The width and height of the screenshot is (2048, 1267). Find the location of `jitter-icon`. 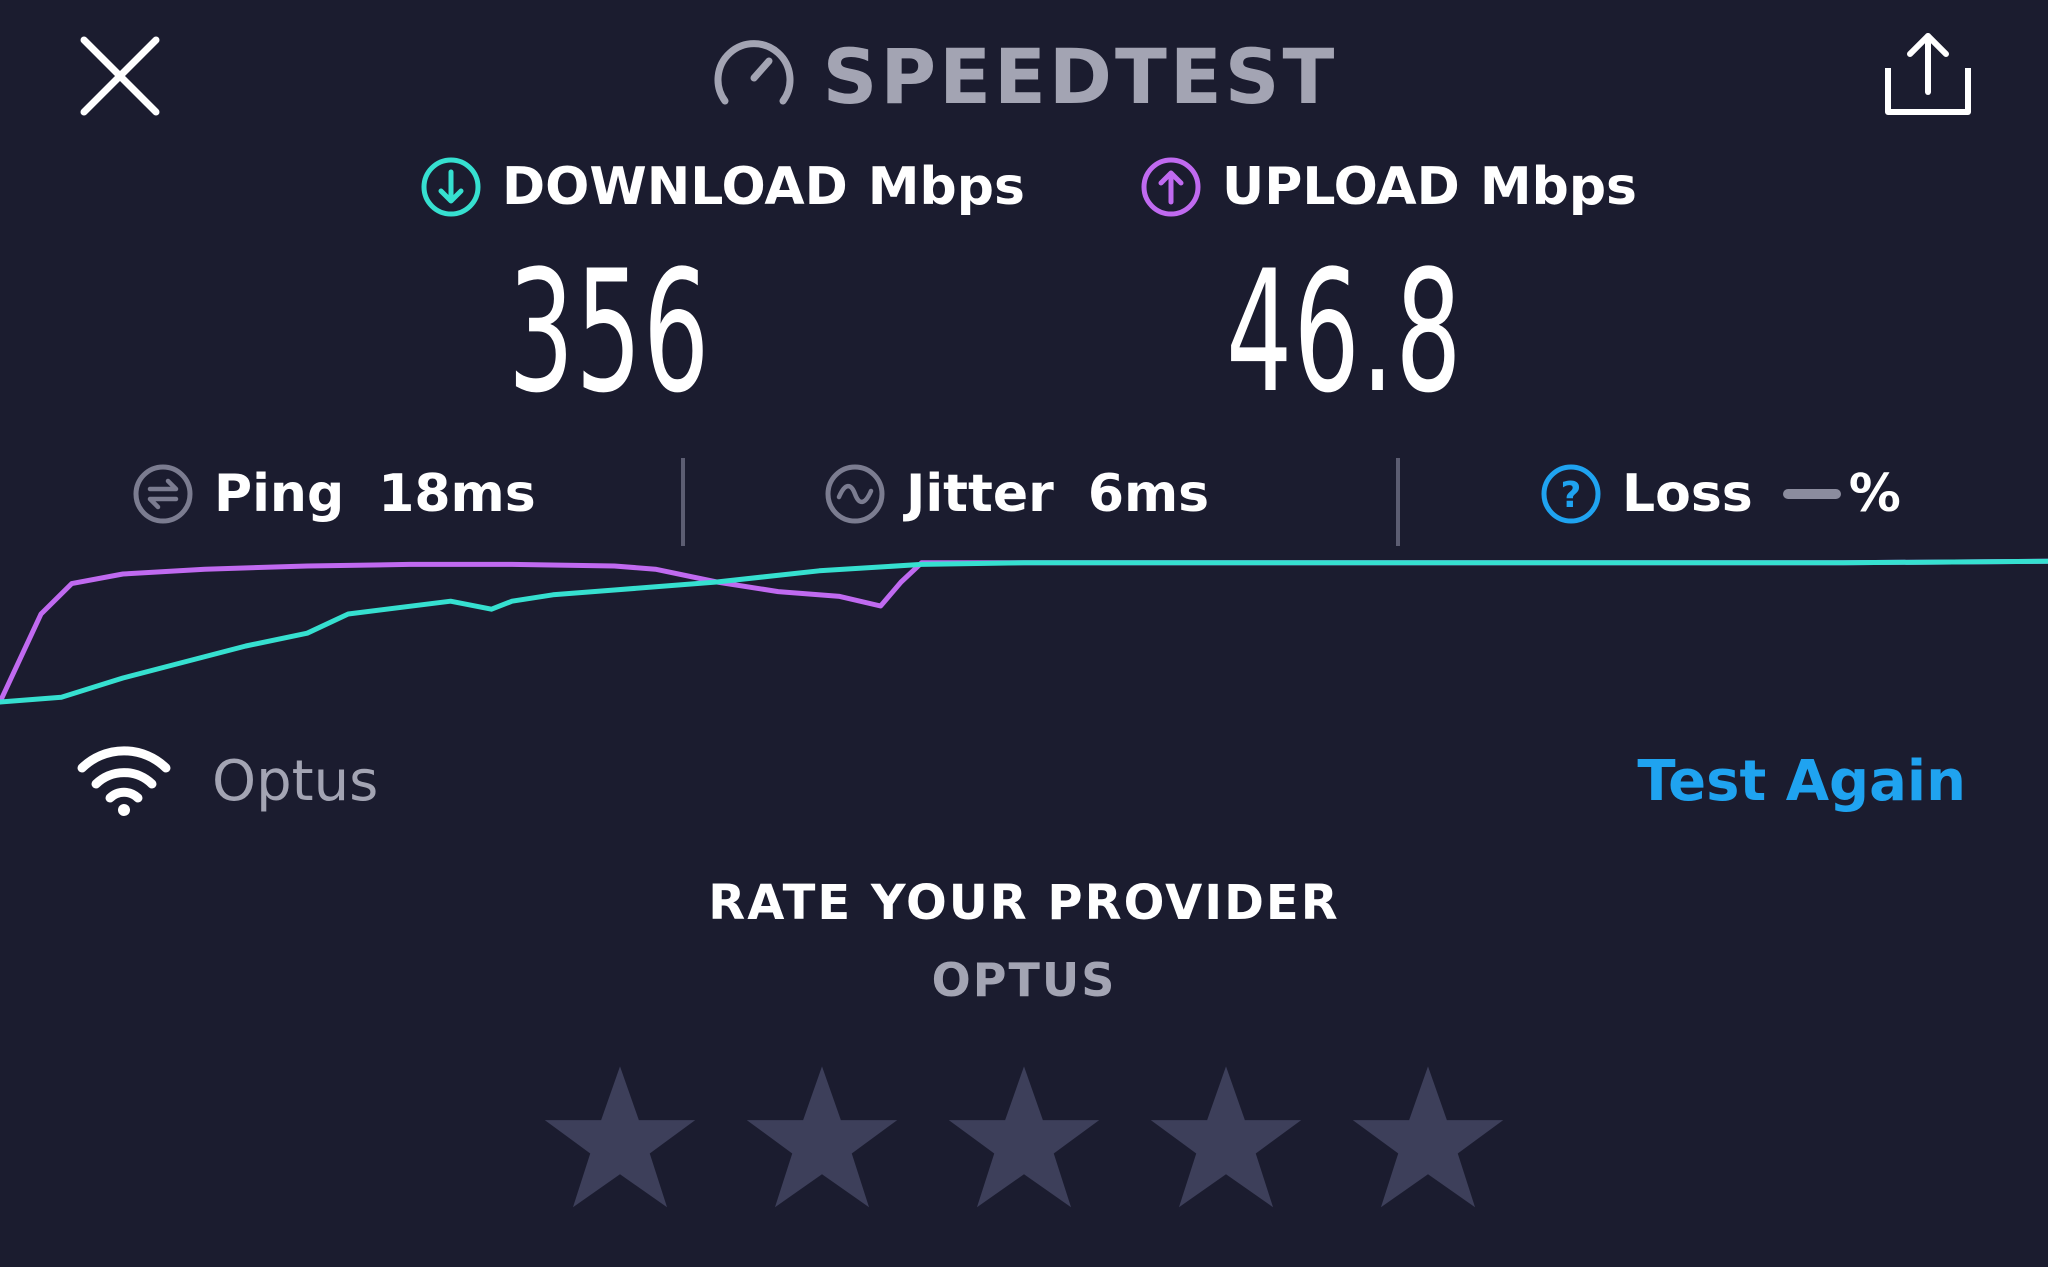

jitter-icon is located at coordinates (855, 494).